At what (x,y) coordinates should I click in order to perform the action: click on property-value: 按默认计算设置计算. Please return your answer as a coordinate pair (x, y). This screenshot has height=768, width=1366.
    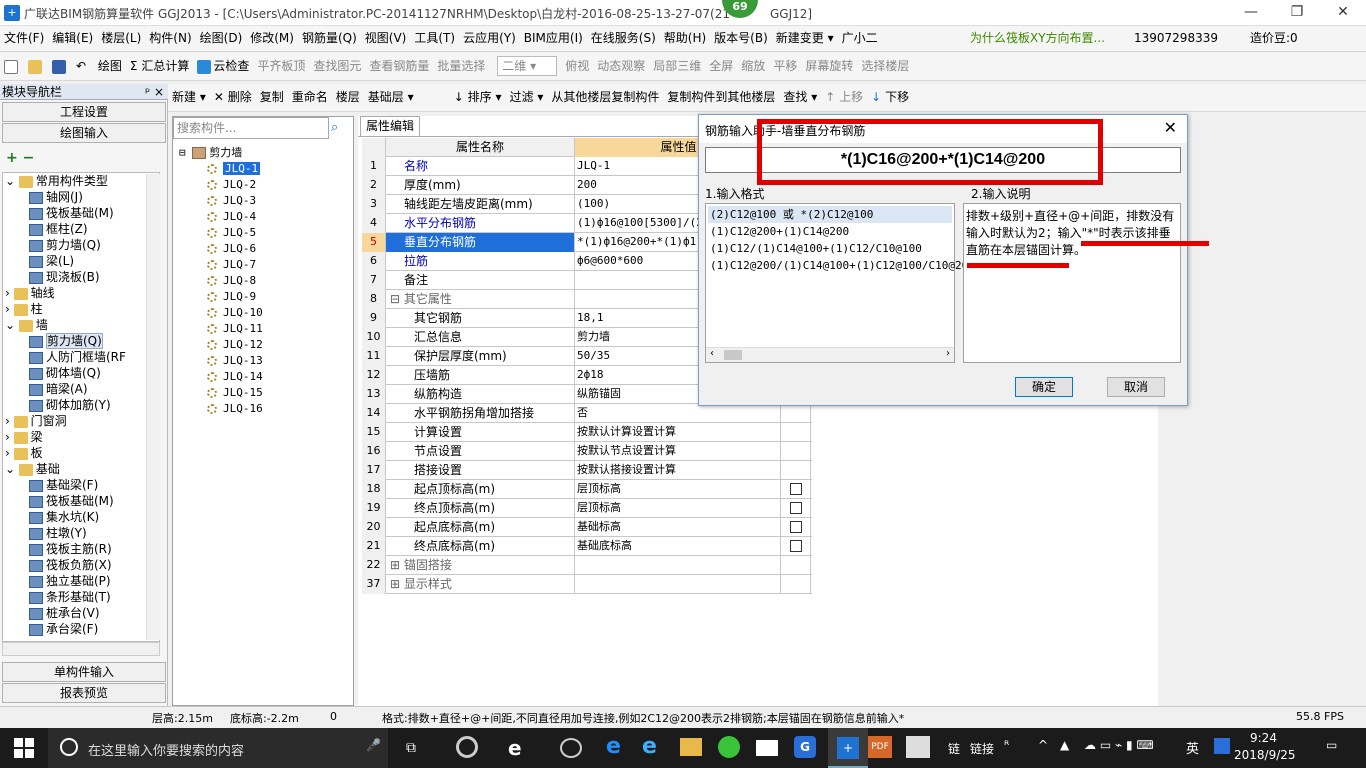
    Looking at the image, I should click on (678, 432).